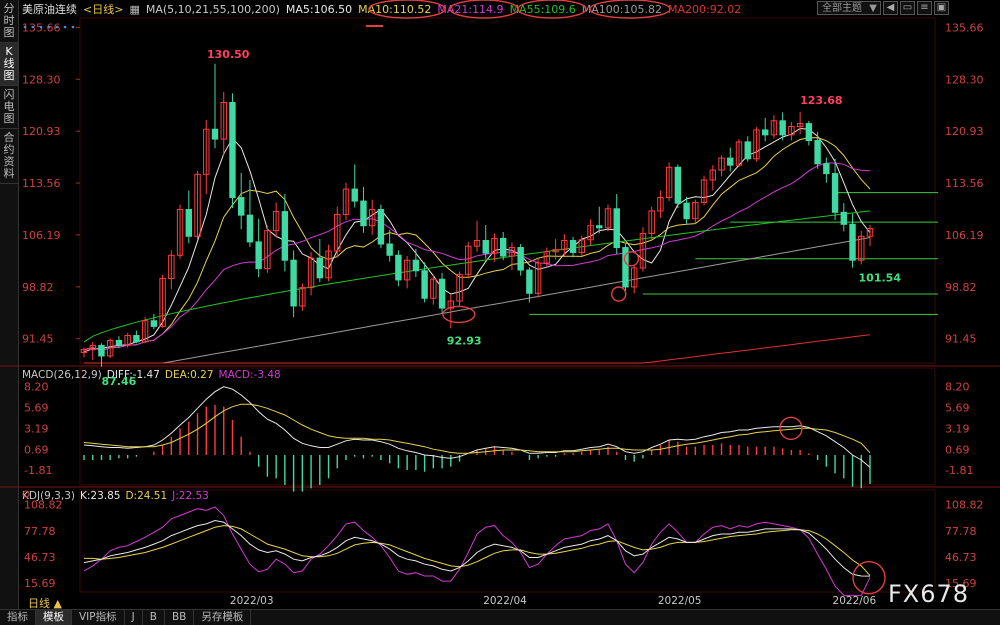 Image resolution: width=1000 pixels, height=625 pixels. Describe the element at coordinates (40, 557) in the screenshot. I see `kdj-tick-left: 46.73` at that location.